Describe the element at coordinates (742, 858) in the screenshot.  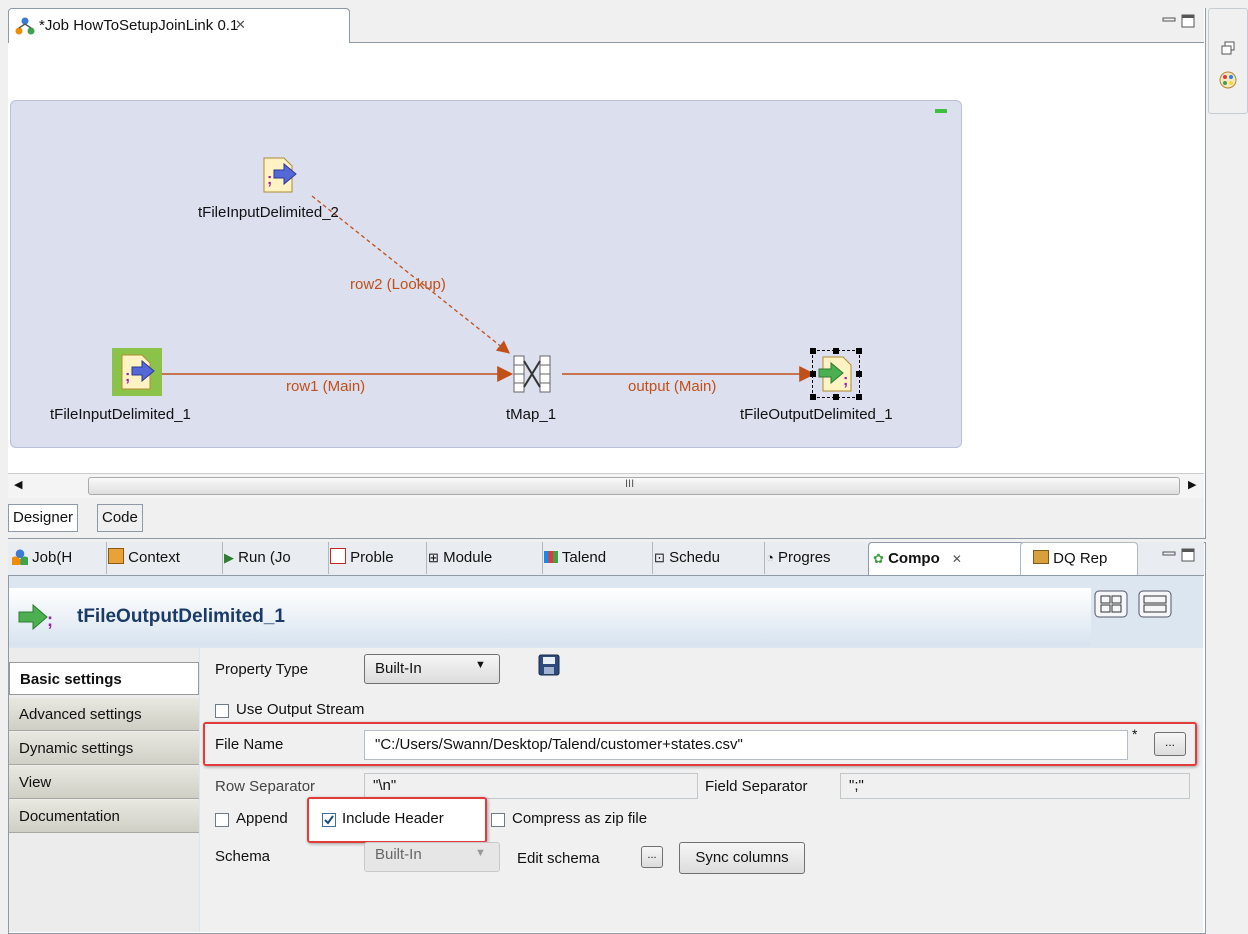
I see `sync-columns-button: Sync columns` at that location.